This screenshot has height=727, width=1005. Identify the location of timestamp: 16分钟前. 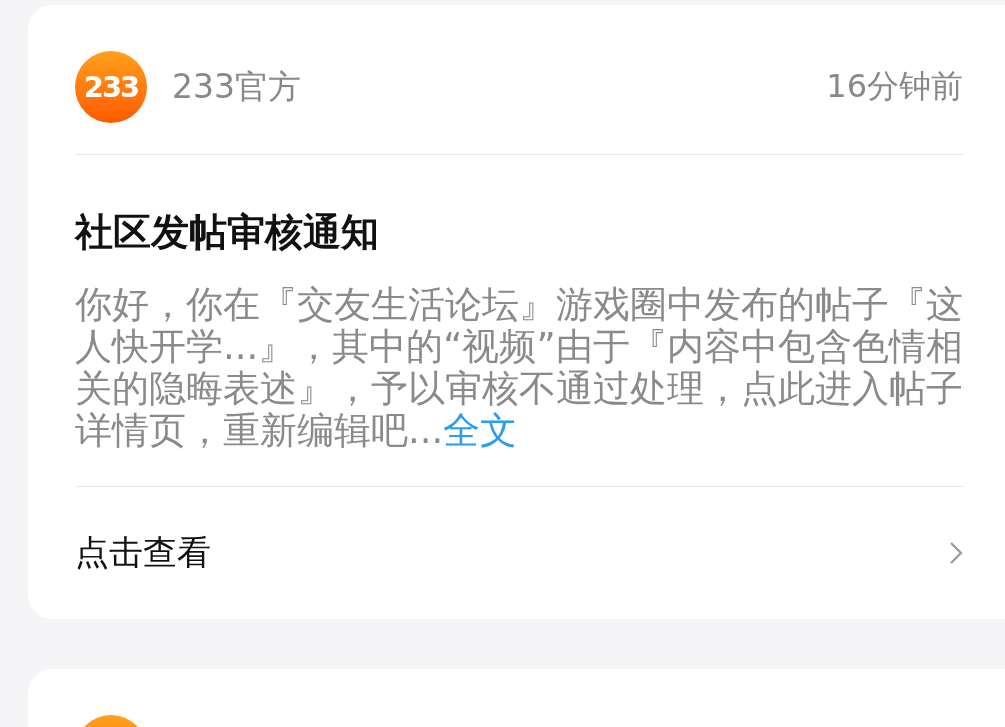
(894, 86).